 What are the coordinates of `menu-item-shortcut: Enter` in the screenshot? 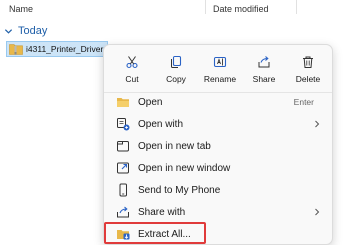 It's located at (303, 102).